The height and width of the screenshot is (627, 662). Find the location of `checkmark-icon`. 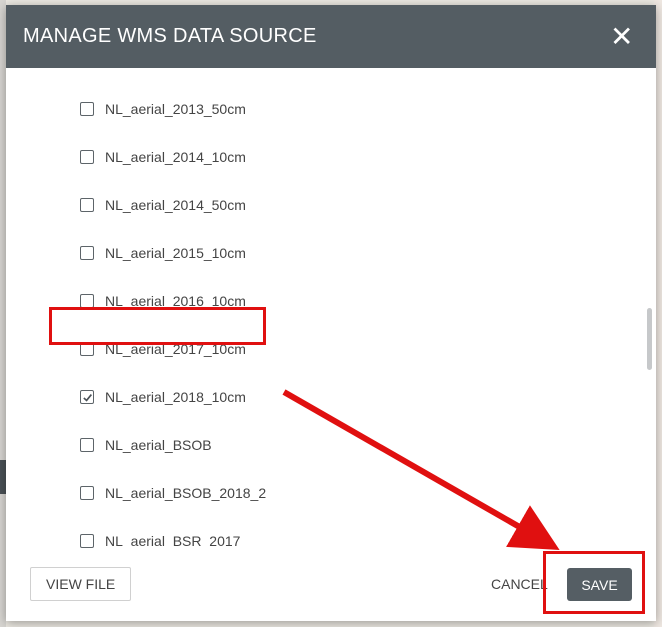

checkmark-icon is located at coordinates (87, 397).